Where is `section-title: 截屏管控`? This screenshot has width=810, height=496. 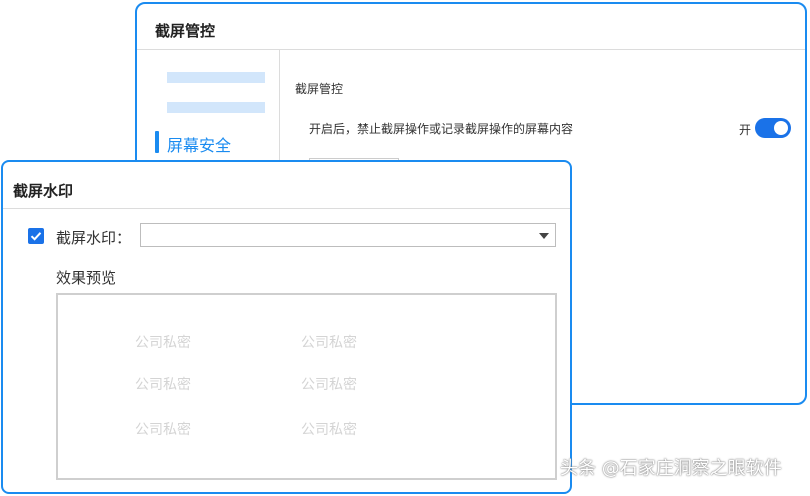
section-title: 截屏管控 is located at coordinates (319, 89).